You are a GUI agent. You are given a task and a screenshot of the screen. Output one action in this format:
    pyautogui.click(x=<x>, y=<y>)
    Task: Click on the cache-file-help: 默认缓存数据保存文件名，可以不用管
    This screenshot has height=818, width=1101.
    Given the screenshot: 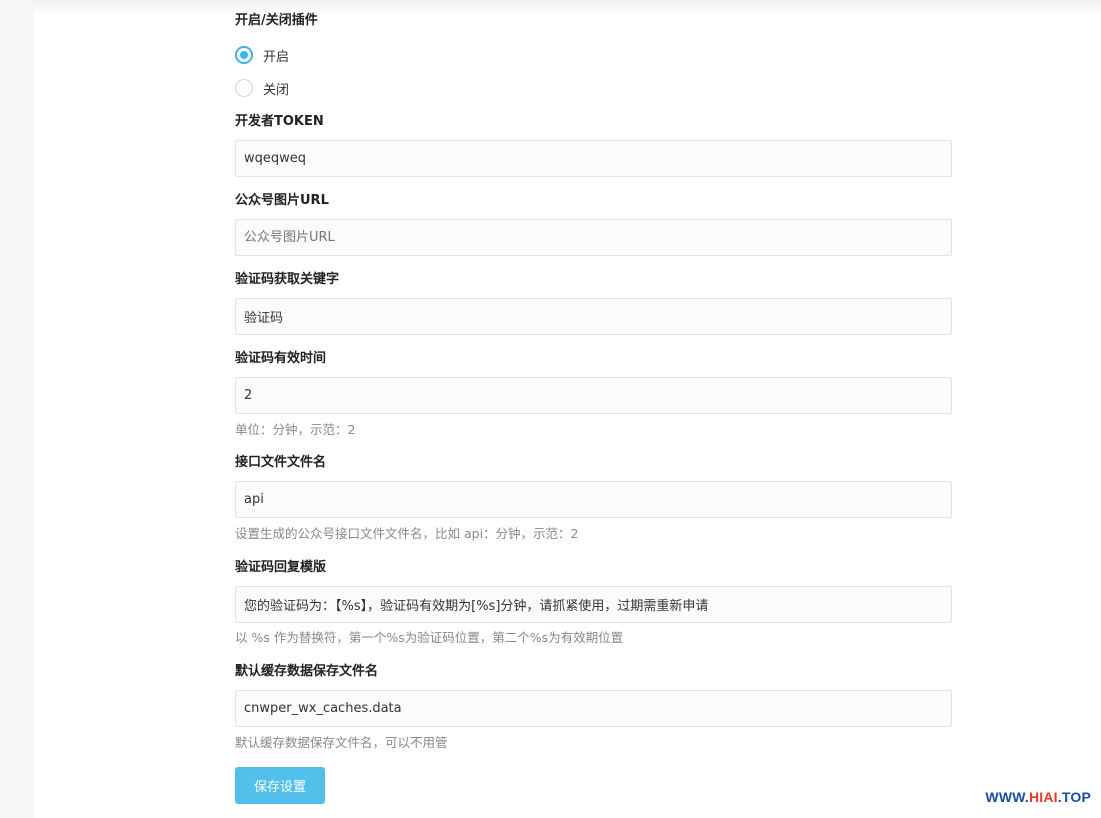 What is the action you would take?
    pyautogui.click(x=341, y=742)
    